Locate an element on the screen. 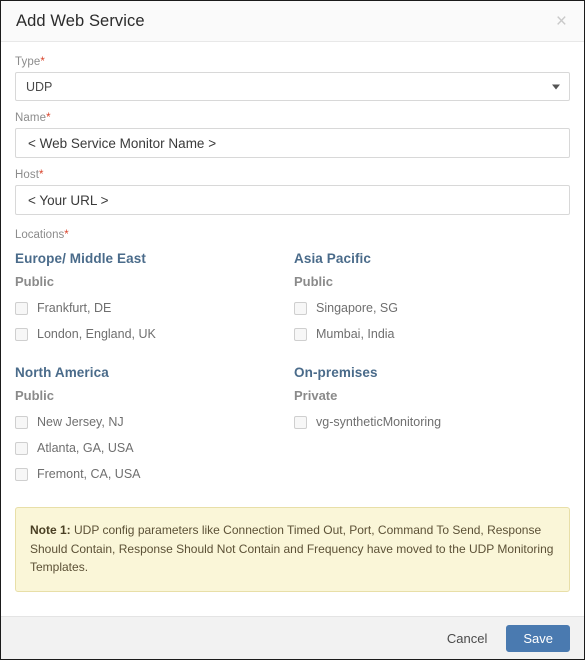 Image resolution: width=587 pixels, height=662 pixels. name-label-text: Name is located at coordinates (31, 118).